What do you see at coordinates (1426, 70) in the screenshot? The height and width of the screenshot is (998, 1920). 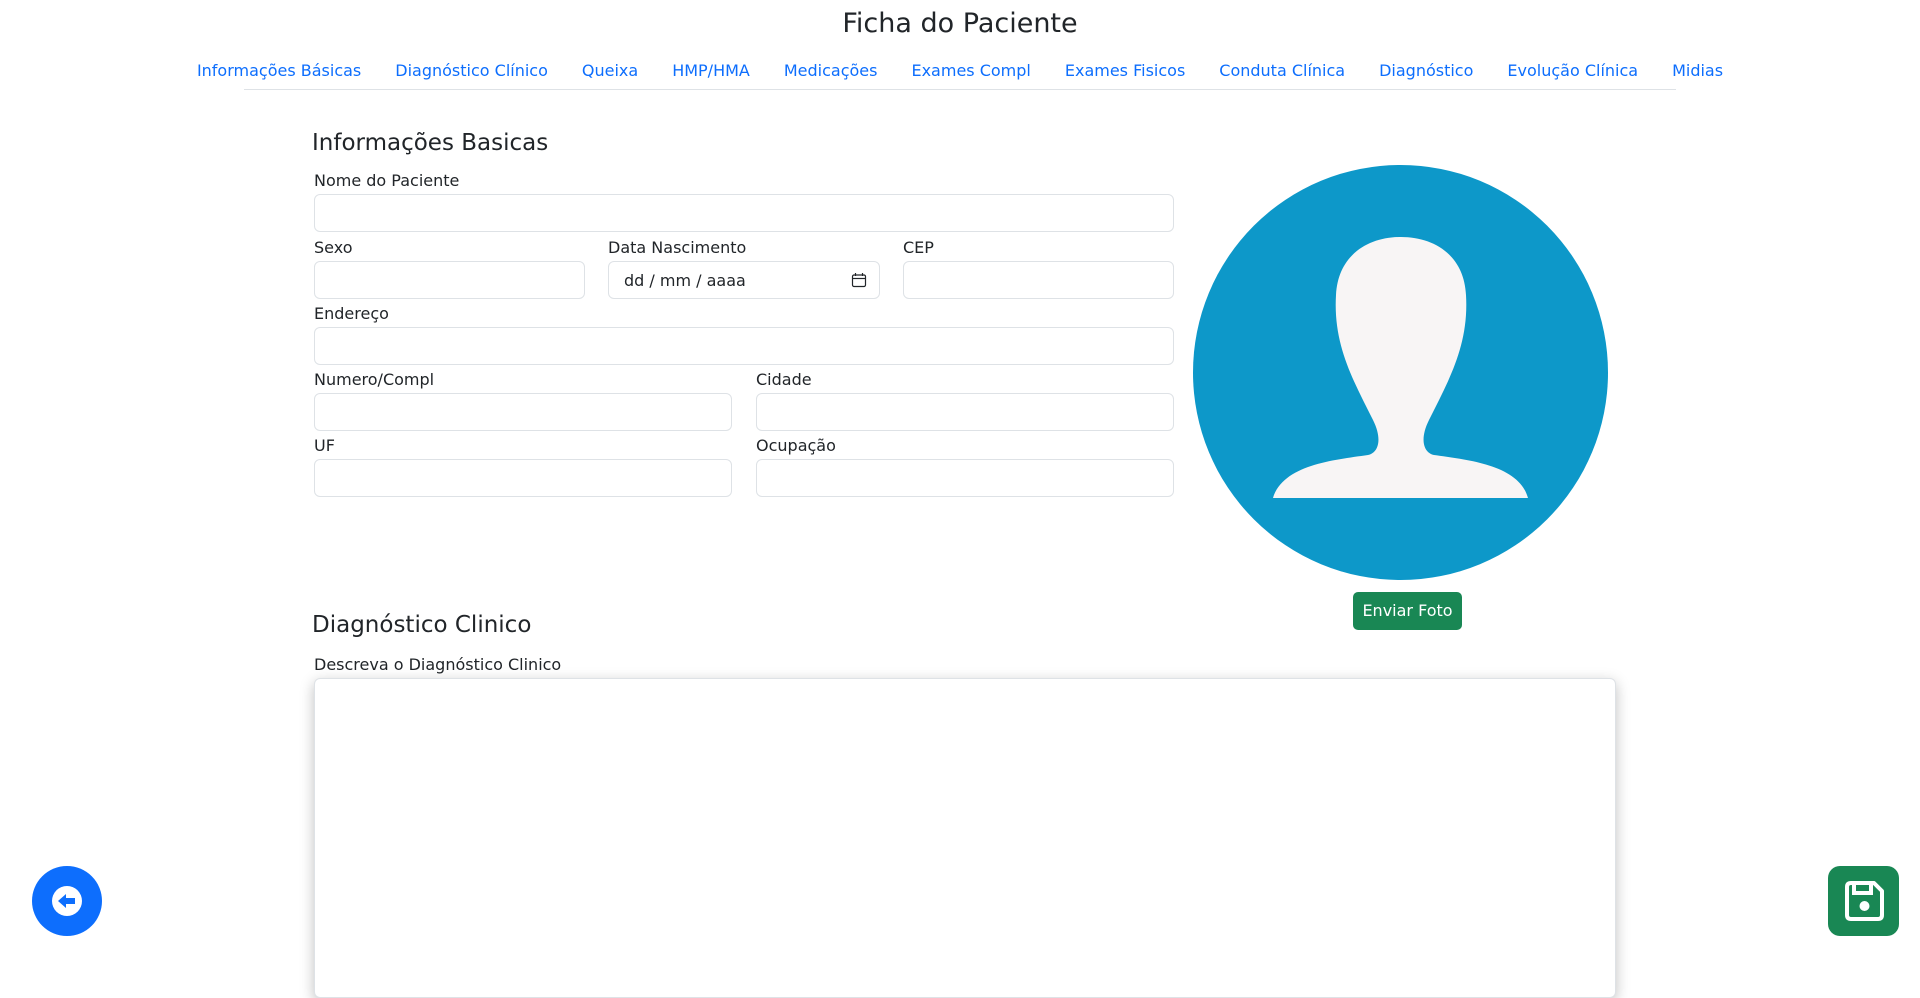 I see `tab-diagnostico: Diagnóstico` at bounding box center [1426, 70].